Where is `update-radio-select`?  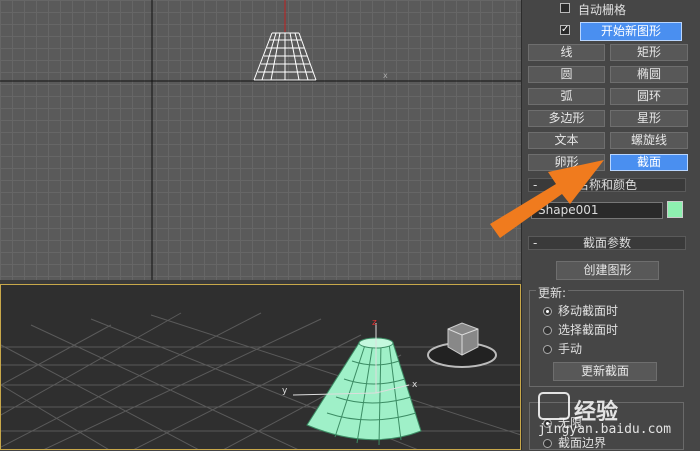
update-radio-select is located at coordinates (547, 330).